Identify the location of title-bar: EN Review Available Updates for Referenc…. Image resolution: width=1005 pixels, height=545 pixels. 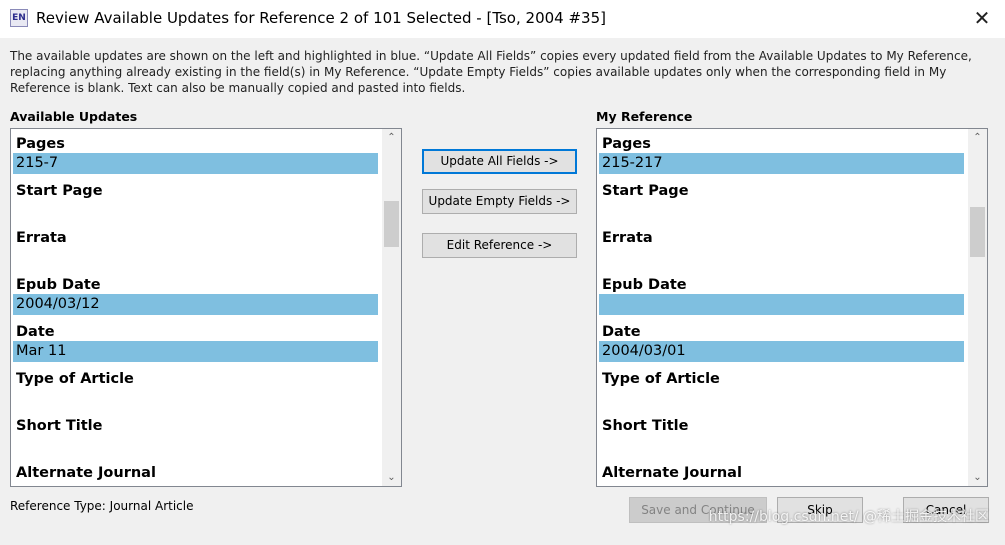
(502, 19).